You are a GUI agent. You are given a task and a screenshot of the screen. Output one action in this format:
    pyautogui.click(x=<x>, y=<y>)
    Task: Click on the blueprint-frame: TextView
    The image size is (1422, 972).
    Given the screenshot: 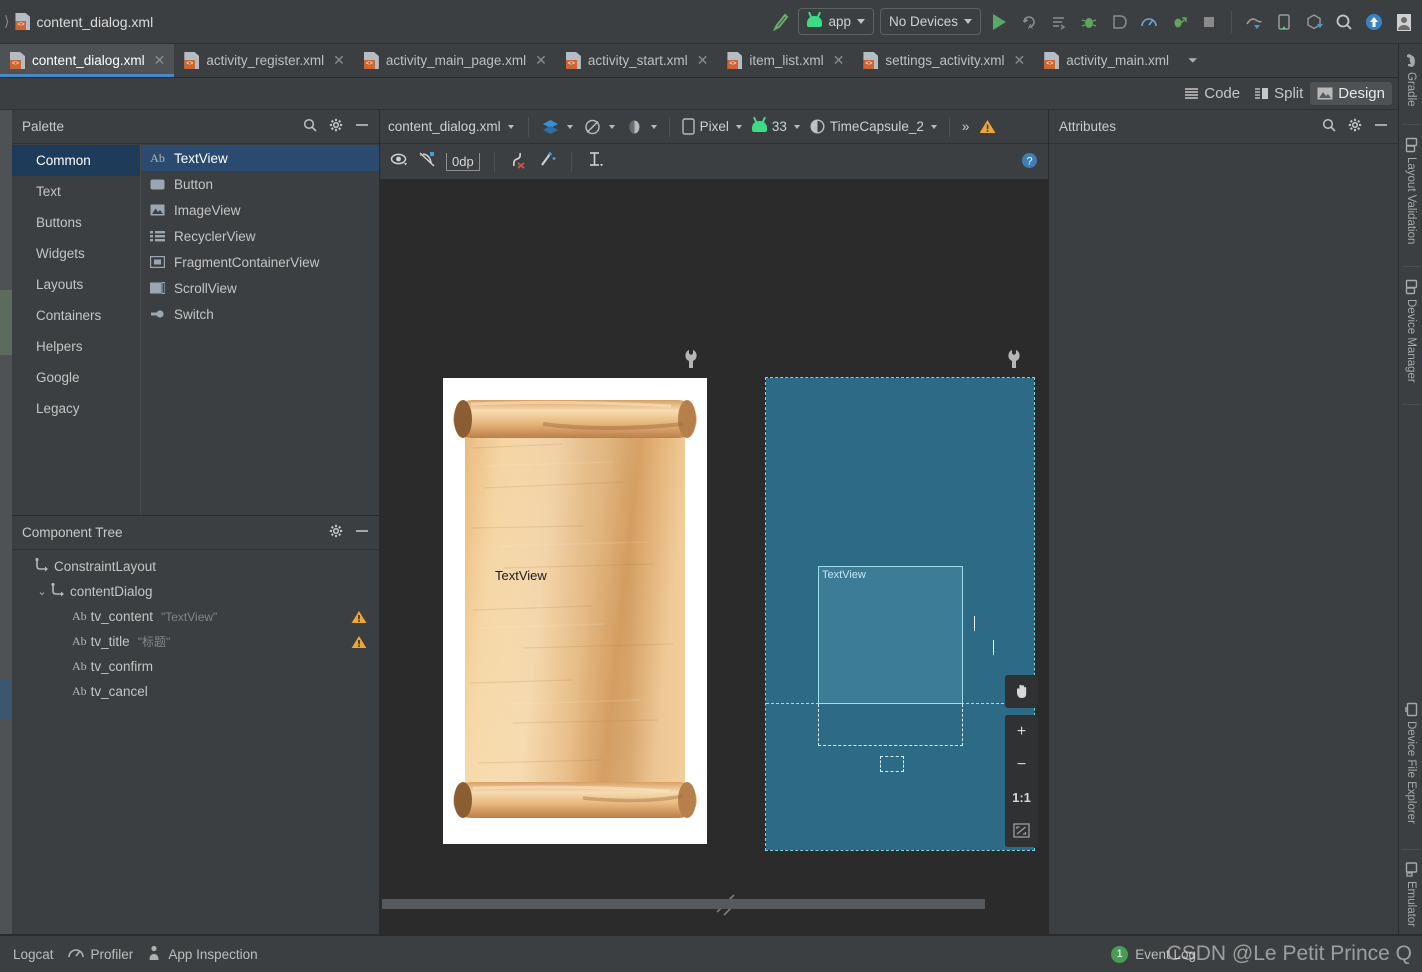 What is the action you would take?
    pyautogui.click(x=900, y=614)
    